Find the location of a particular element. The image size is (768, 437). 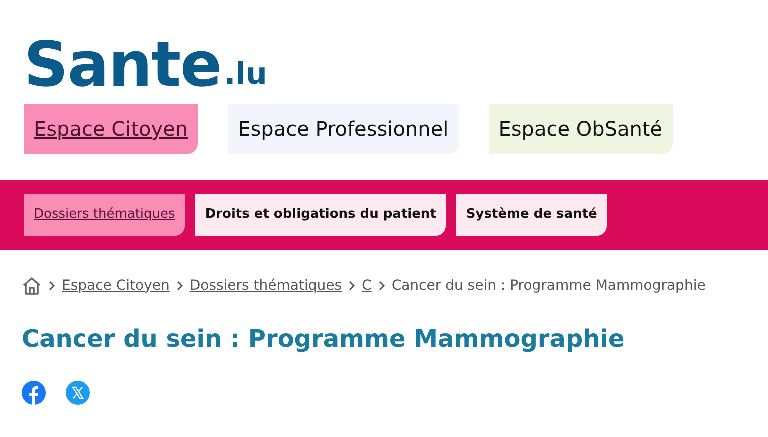

home-icon is located at coordinates (32, 286).